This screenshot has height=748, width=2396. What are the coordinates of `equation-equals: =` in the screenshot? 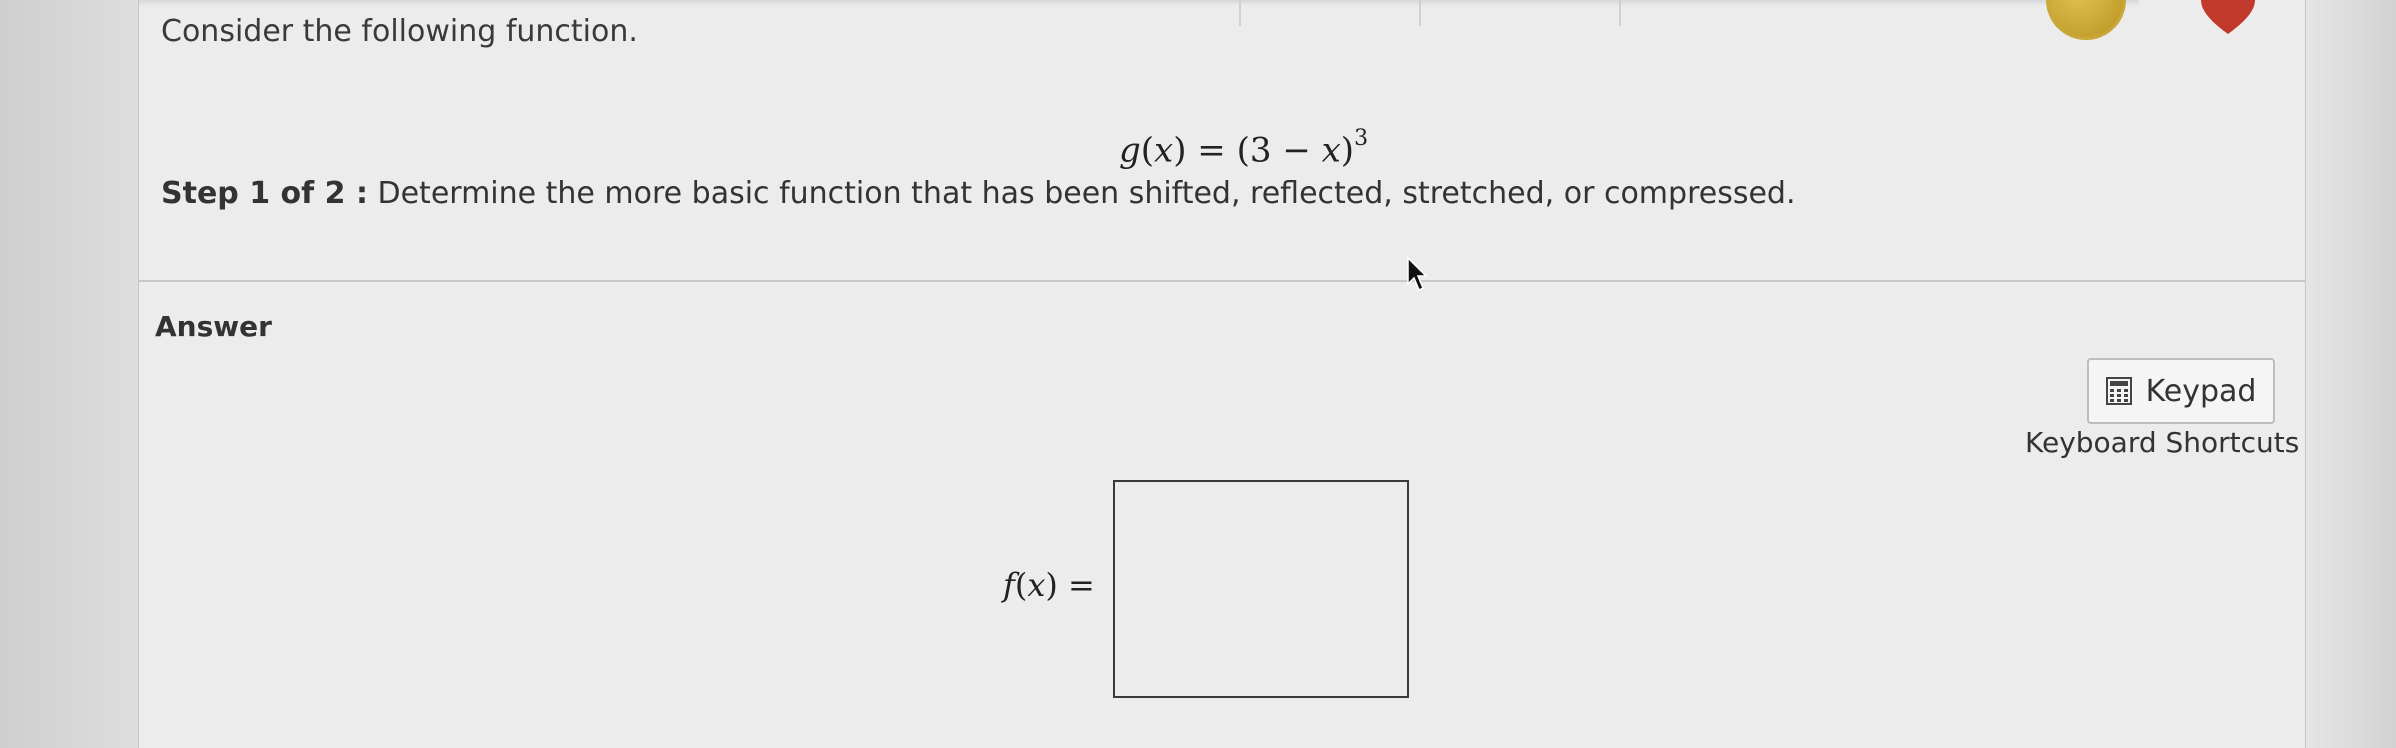 It's located at (1211, 150).